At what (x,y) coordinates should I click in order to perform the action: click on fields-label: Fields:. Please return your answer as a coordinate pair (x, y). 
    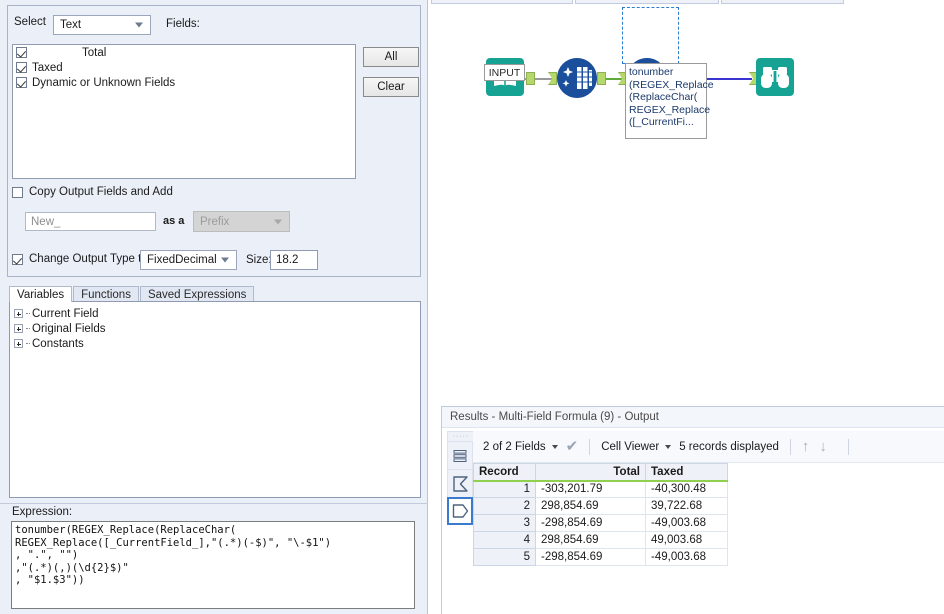
    Looking at the image, I should click on (183, 24).